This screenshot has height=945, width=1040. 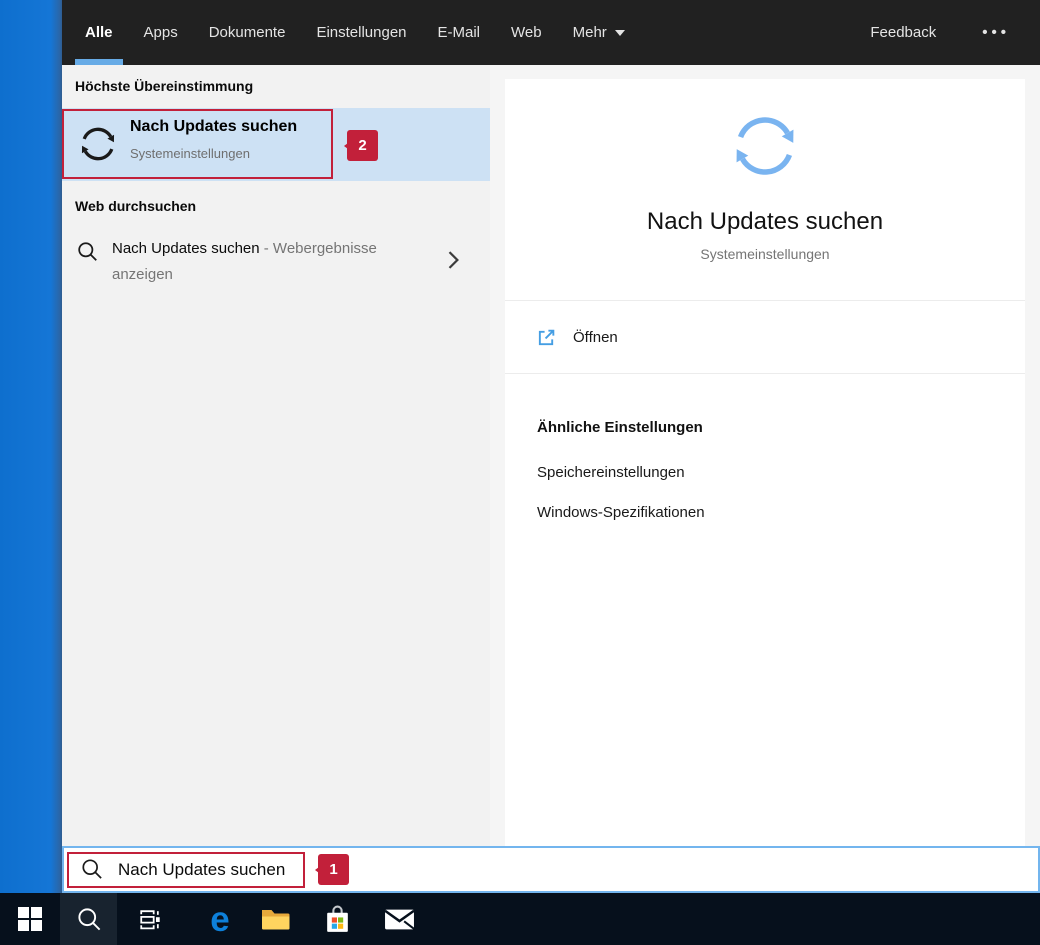 What do you see at coordinates (31, 446) in the screenshot?
I see `desktop-background-strip` at bounding box center [31, 446].